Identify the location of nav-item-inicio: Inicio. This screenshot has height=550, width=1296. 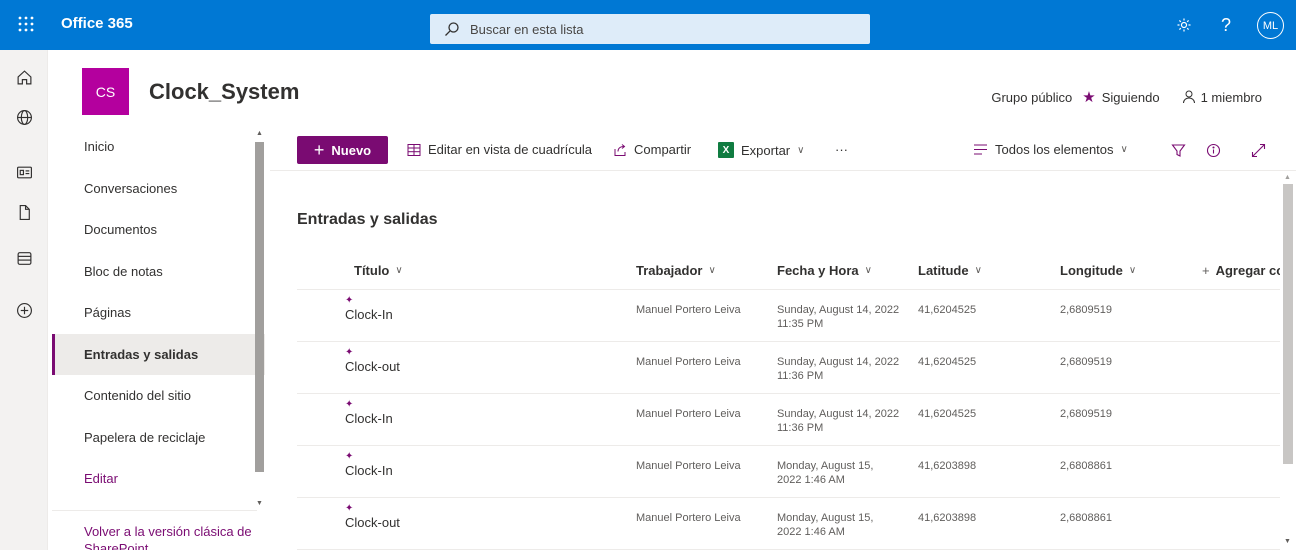
(158, 147).